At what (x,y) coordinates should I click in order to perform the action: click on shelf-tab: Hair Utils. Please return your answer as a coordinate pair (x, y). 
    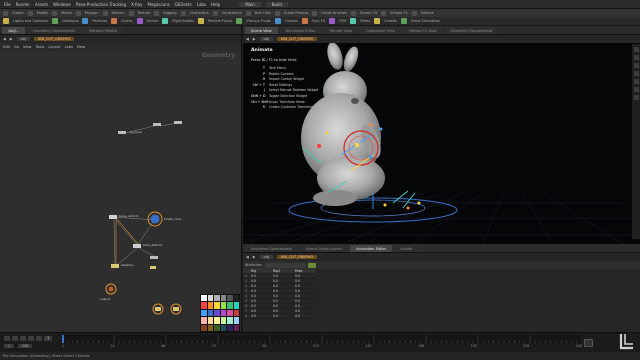
    Looking at the image, I should click on (263, 13).